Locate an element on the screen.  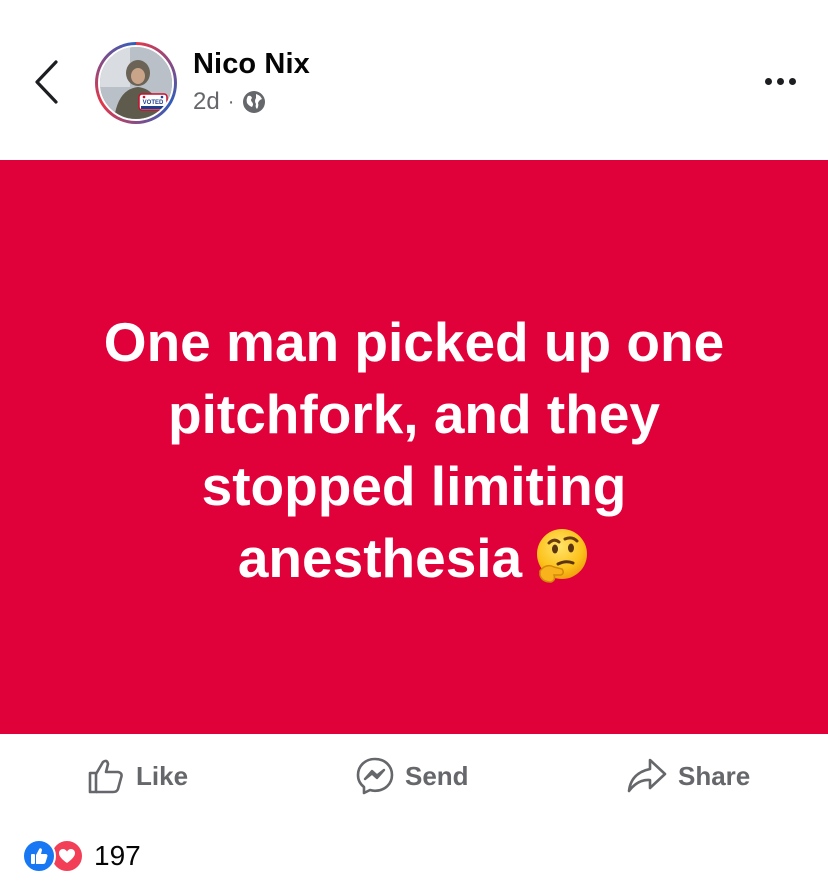
avatar: VOTED is located at coordinates (136, 83).